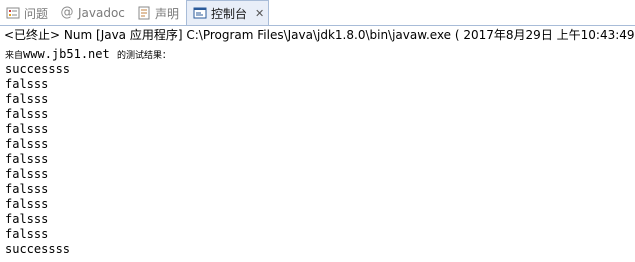 The height and width of the screenshot is (262, 635). Describe the element at coordinates (36, 13) in the screenshot. I see `tab-label: 问题` at that location.